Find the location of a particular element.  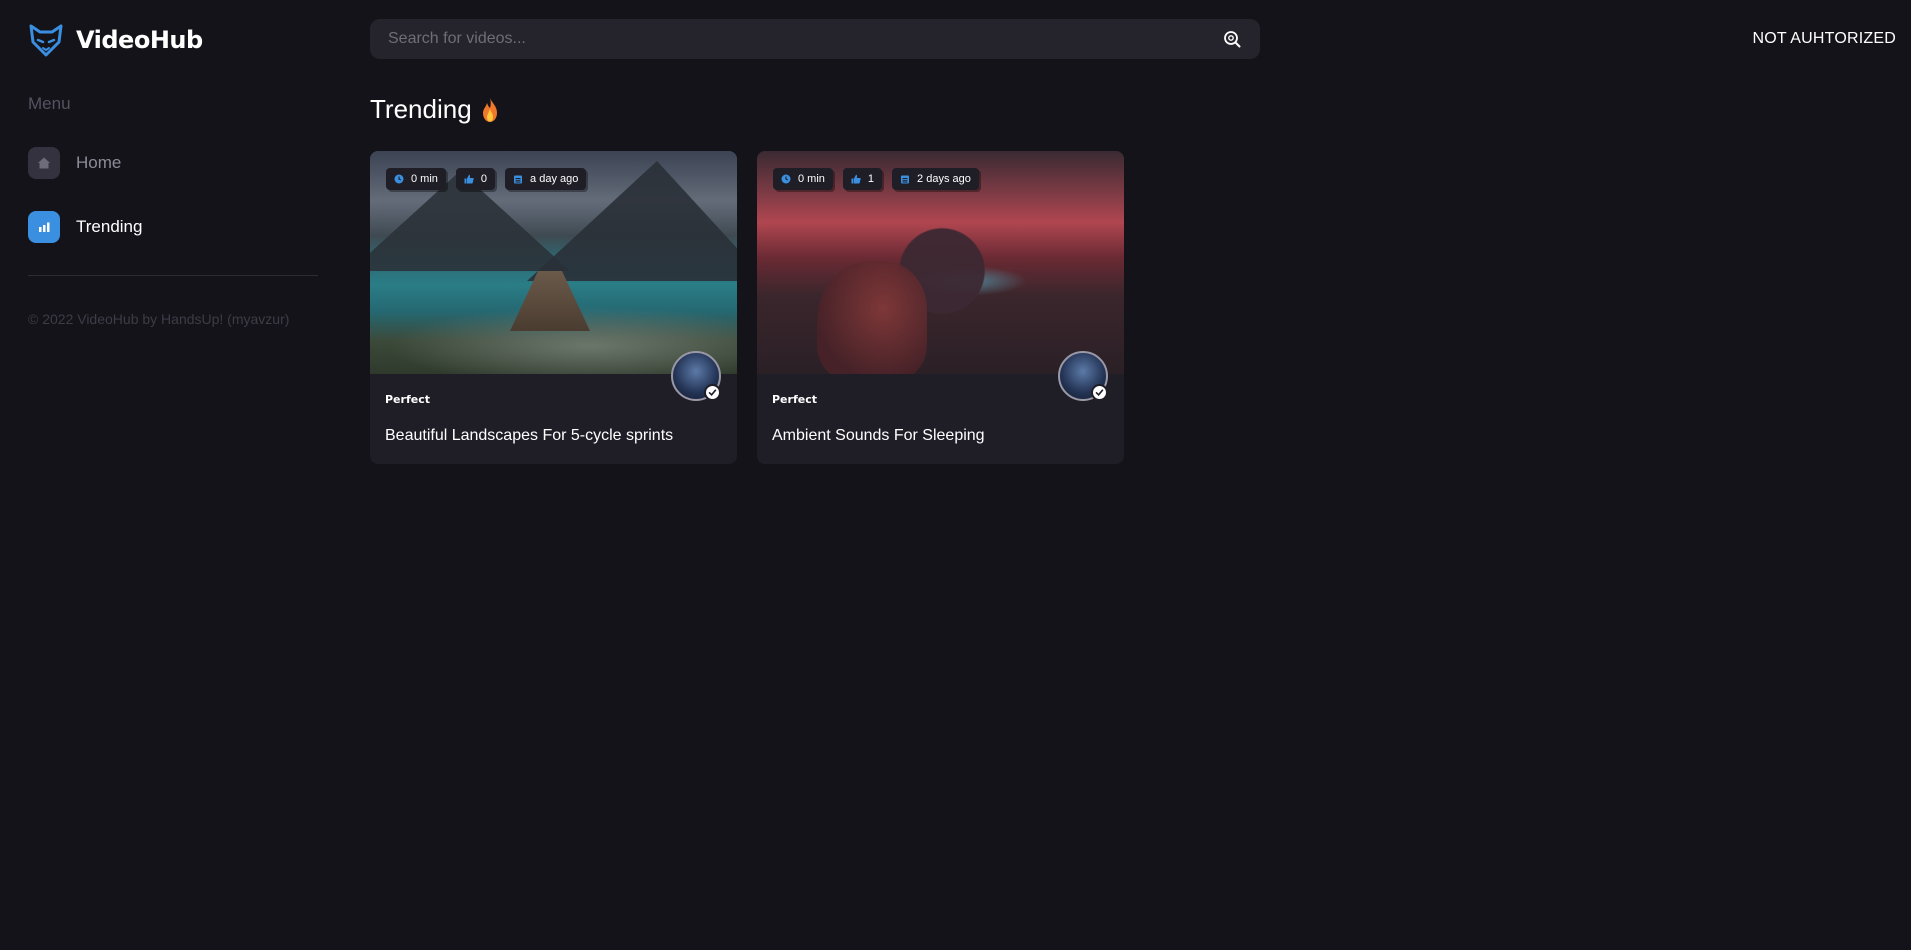

fire-icon is located at coordinates (489, 109).